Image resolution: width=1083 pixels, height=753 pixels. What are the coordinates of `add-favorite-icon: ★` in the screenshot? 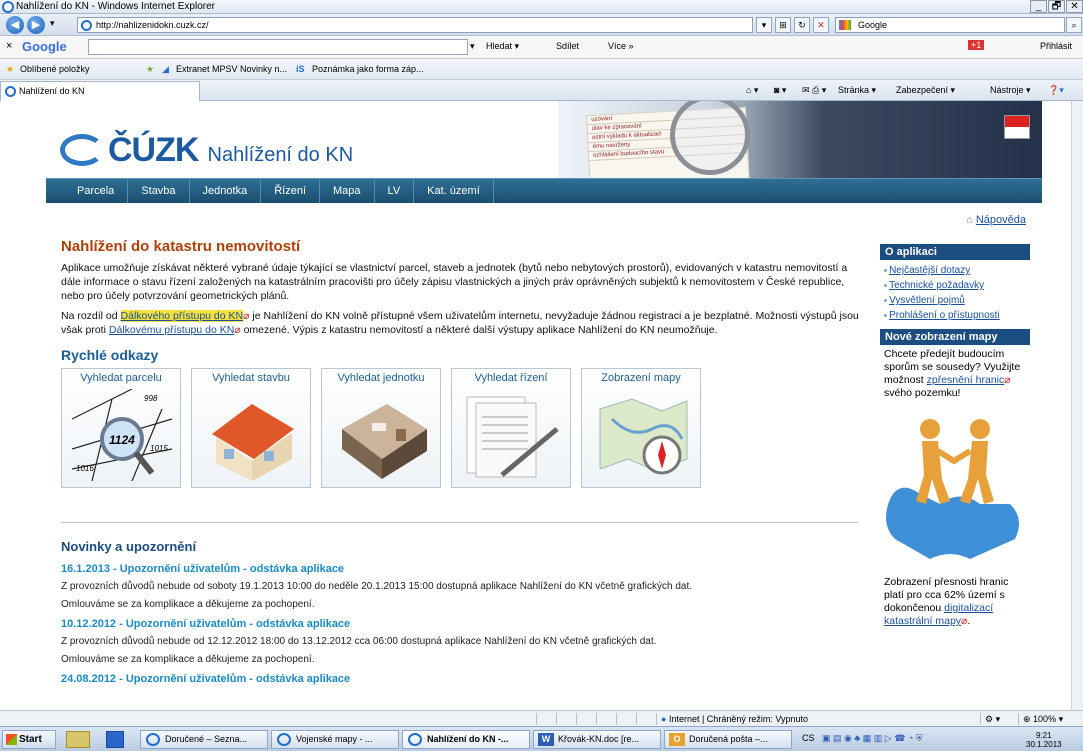 It's located at (150, 69).